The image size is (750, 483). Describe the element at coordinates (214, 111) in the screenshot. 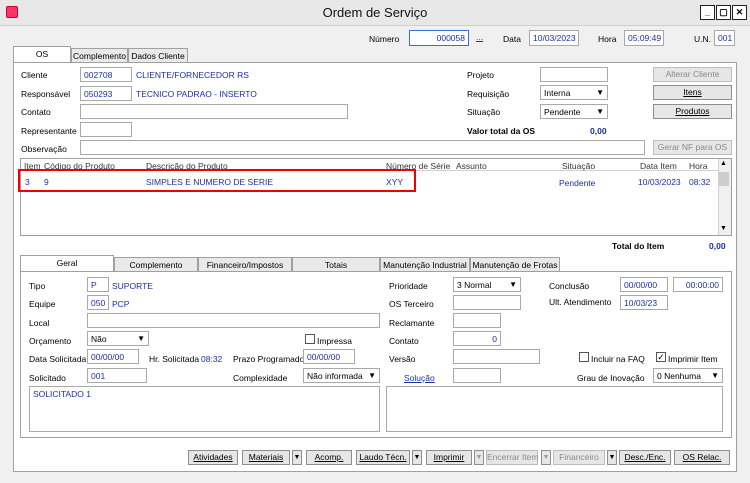

I see `contato-input` at that location.